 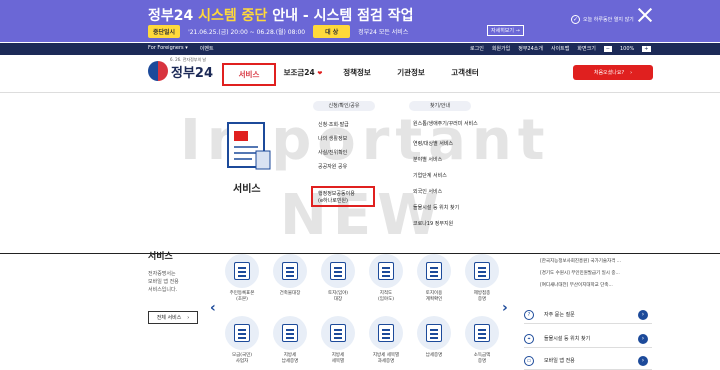 What do you see at coordinates (242, 271) in the screenshot?
I see `document-icon` at bounding box center [242, 271].